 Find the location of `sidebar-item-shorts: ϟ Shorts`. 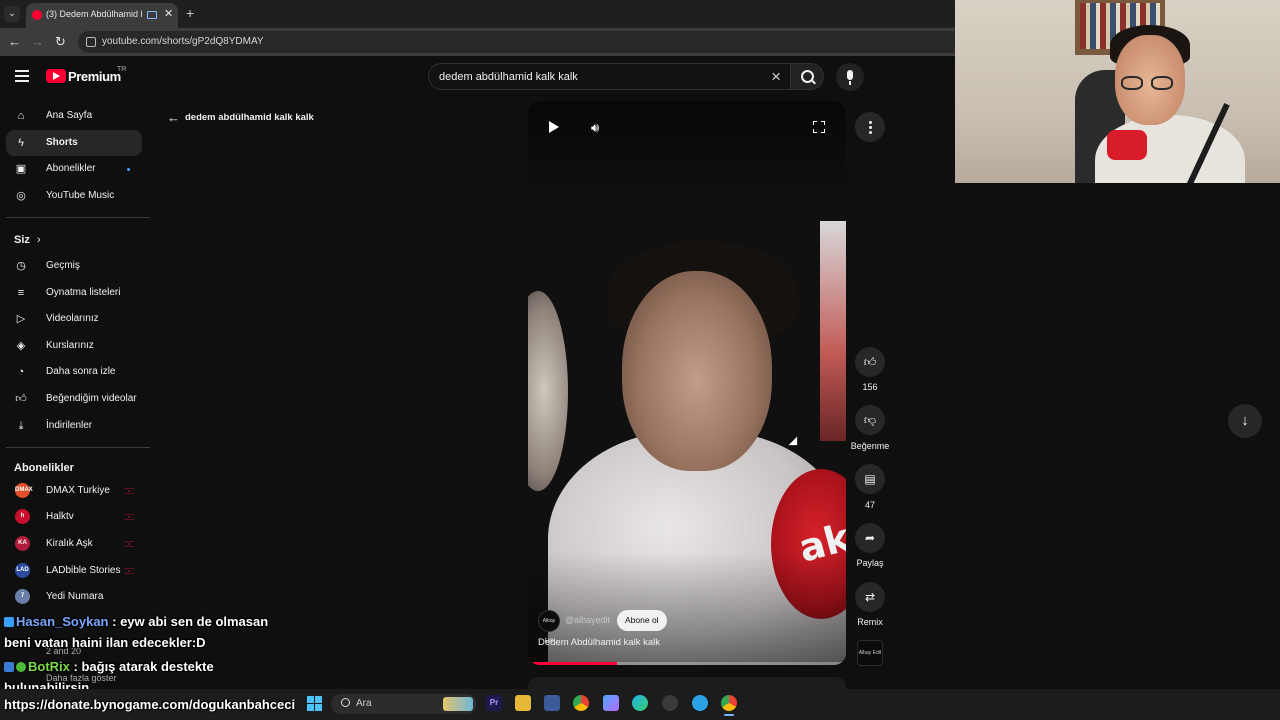

sidebar-item-shorts: ϟ Shorts is located at coordinates (74, 143).